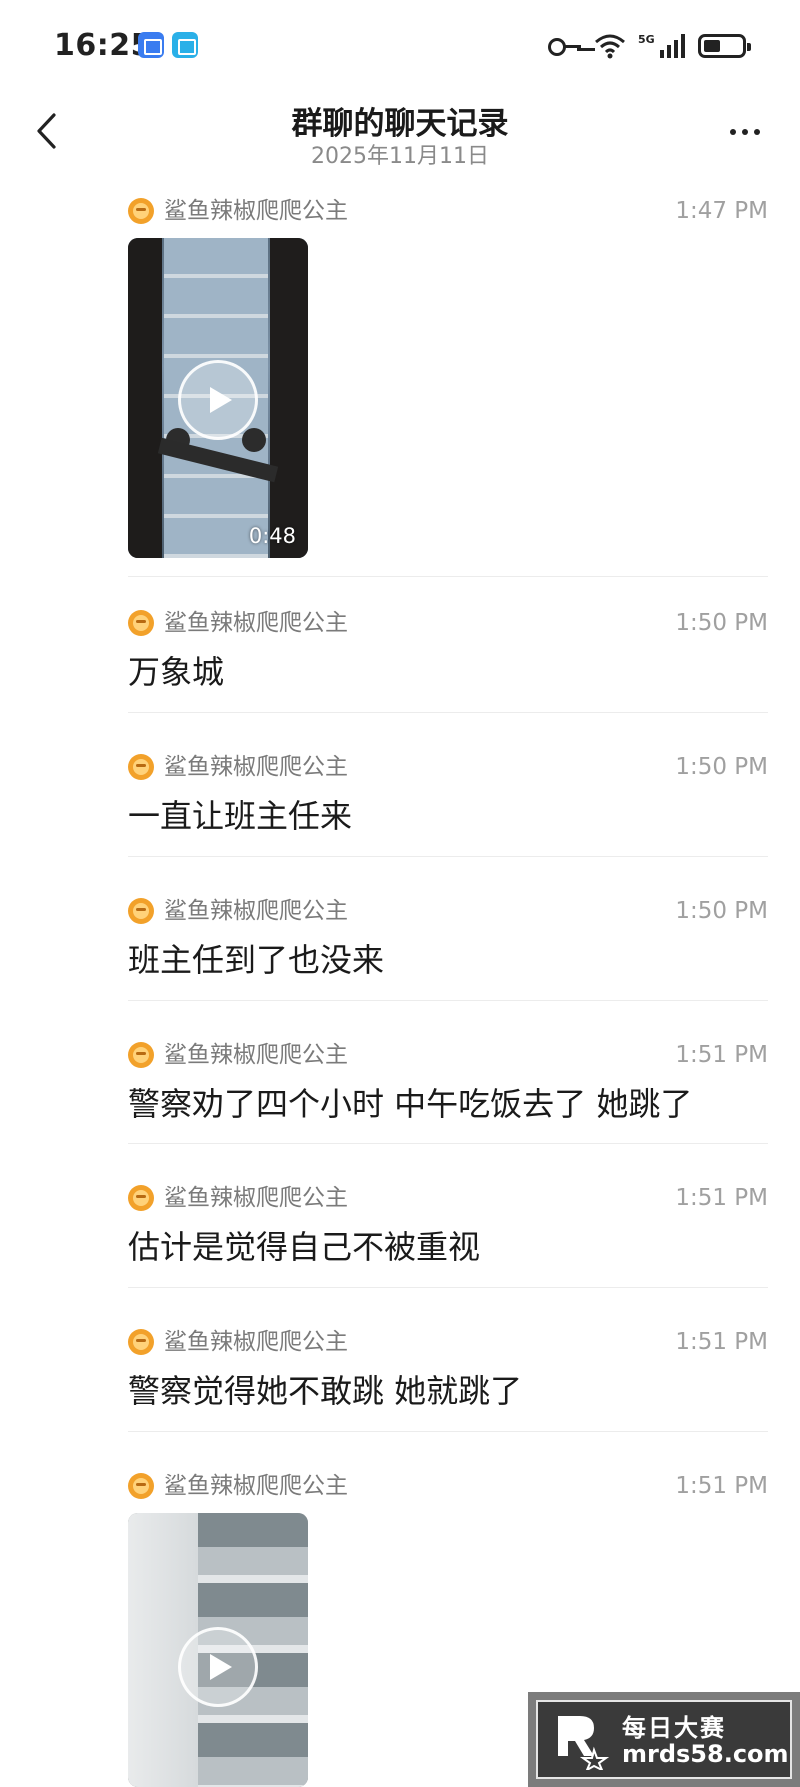 The image size is (800, 1787). What do you see at coordinates (721, 211) in the screenshot?
I see `message-time: 1:47 PM` at bounding box center [721, 211].